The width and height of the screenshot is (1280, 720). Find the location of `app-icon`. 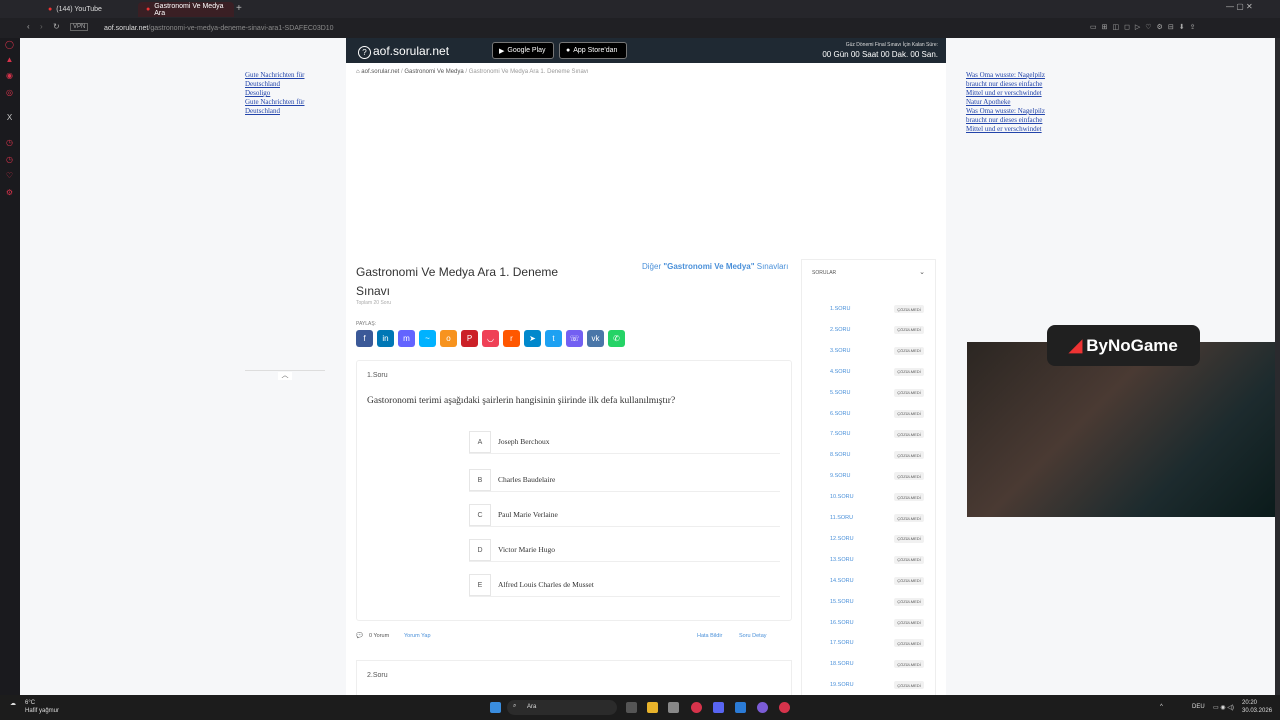

app-icon is located at coordinates (740, 707).